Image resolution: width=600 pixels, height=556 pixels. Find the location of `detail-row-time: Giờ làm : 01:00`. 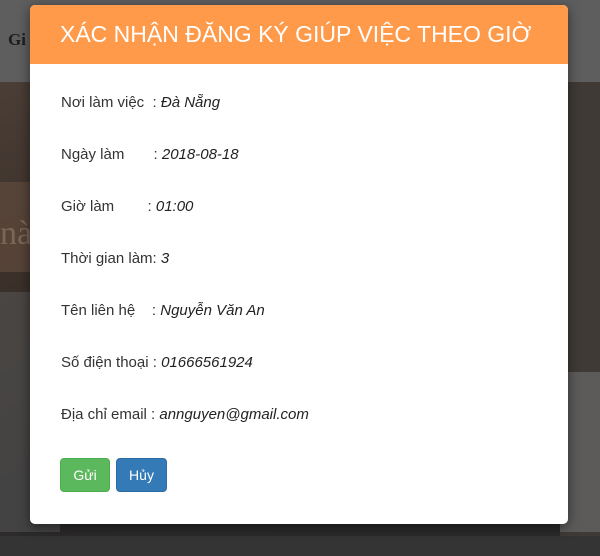

detail-row-time: Giờ làm : 01:00 is located at coordinates (314, 224).